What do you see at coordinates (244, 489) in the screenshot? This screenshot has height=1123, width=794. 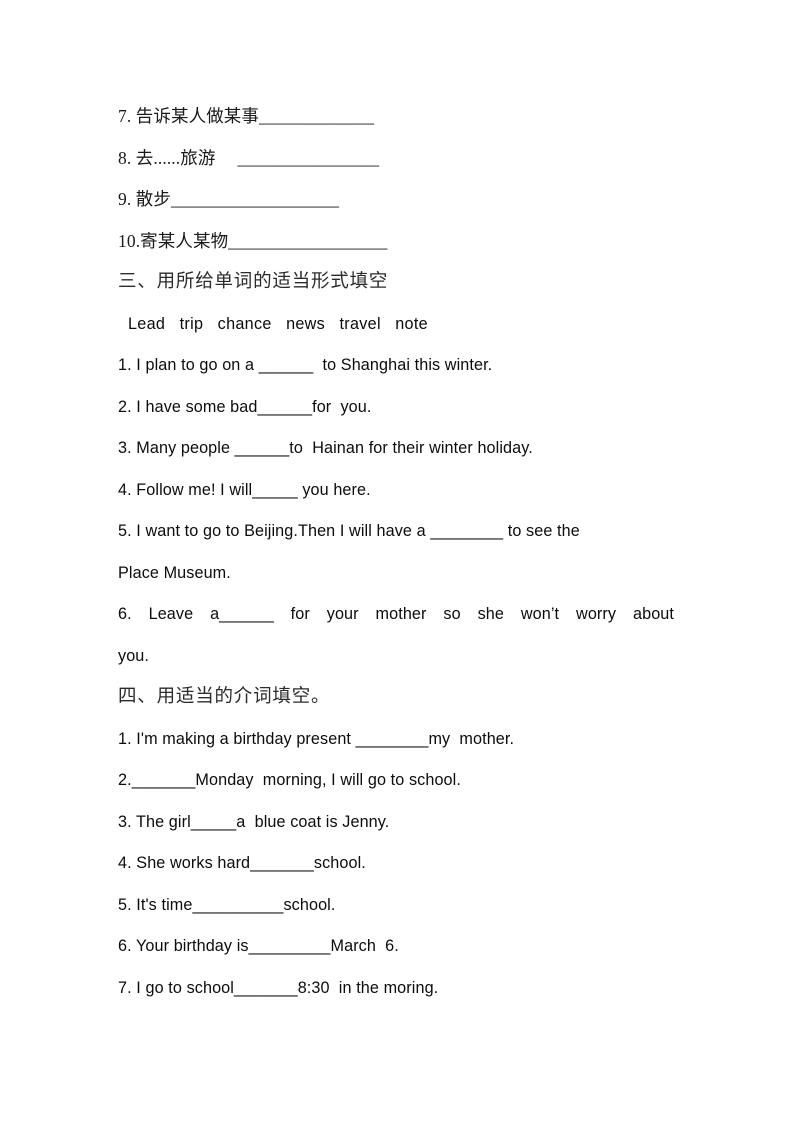 I see `section-three-item-4: 4. Follow me! I will_____ you here.` at bounding box center [244, 489].